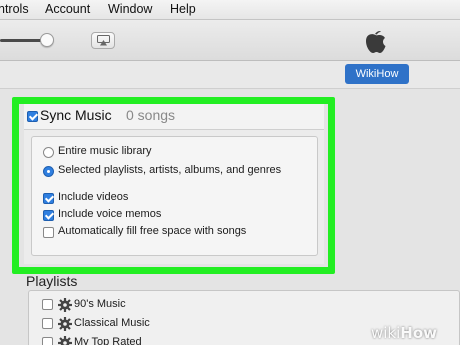  I want to click on playlist-label: Classical Music, so click(112, 323).